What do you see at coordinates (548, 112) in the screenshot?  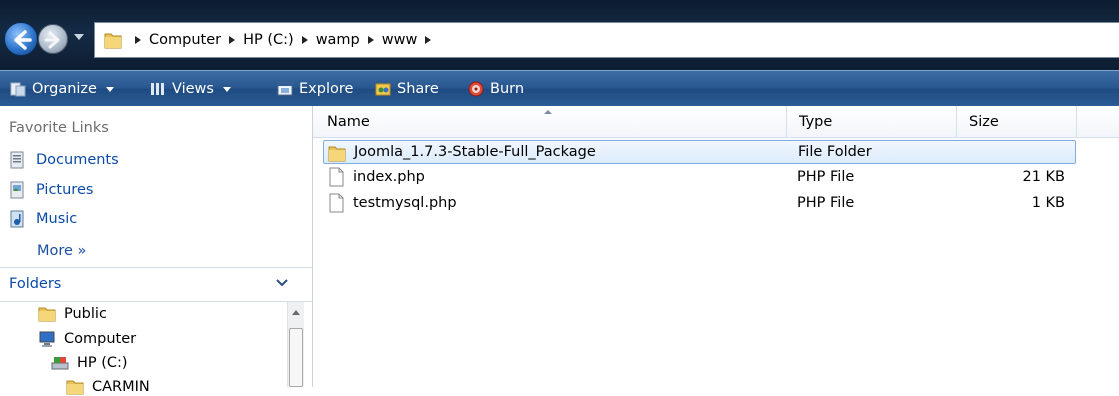 I see `sort-ascending-icon` at bounding box center [548, 112].